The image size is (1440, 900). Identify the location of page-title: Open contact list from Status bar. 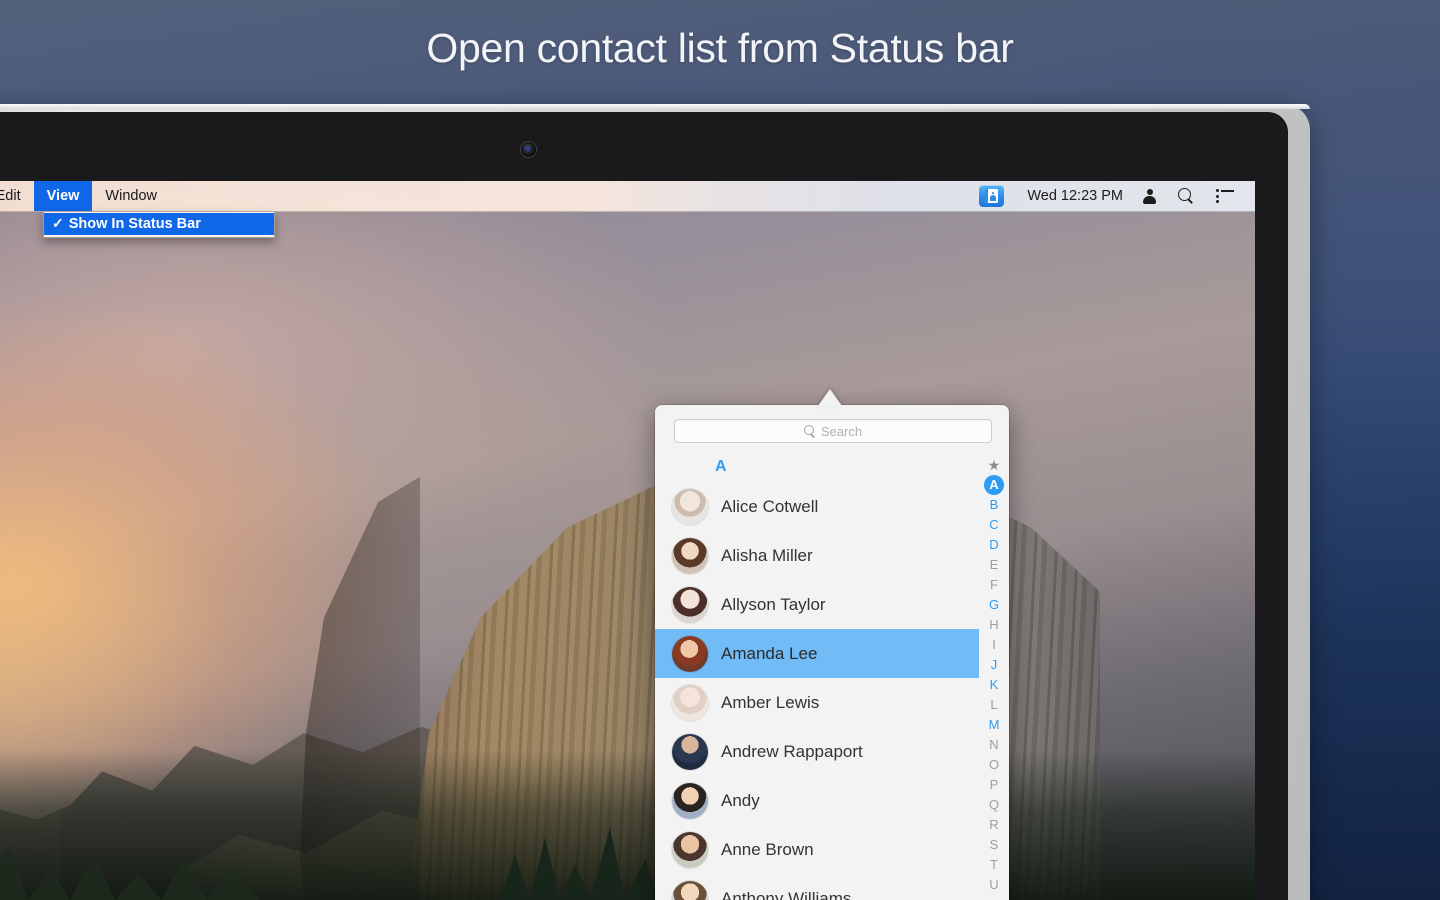
(720, 48).